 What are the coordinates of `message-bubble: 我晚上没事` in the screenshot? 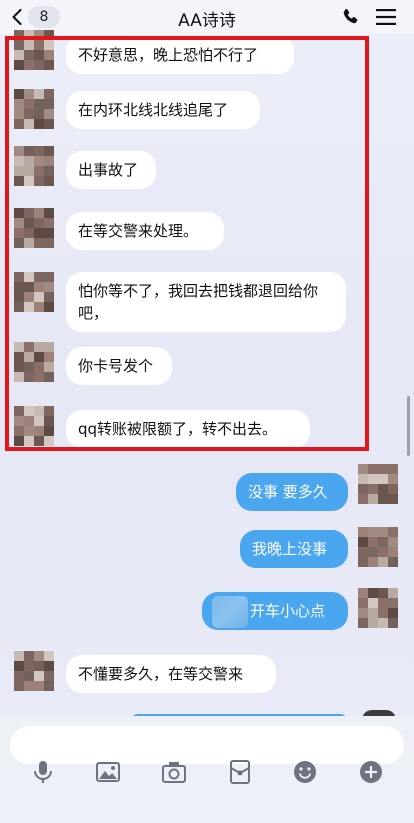 It's located at (294, 549).